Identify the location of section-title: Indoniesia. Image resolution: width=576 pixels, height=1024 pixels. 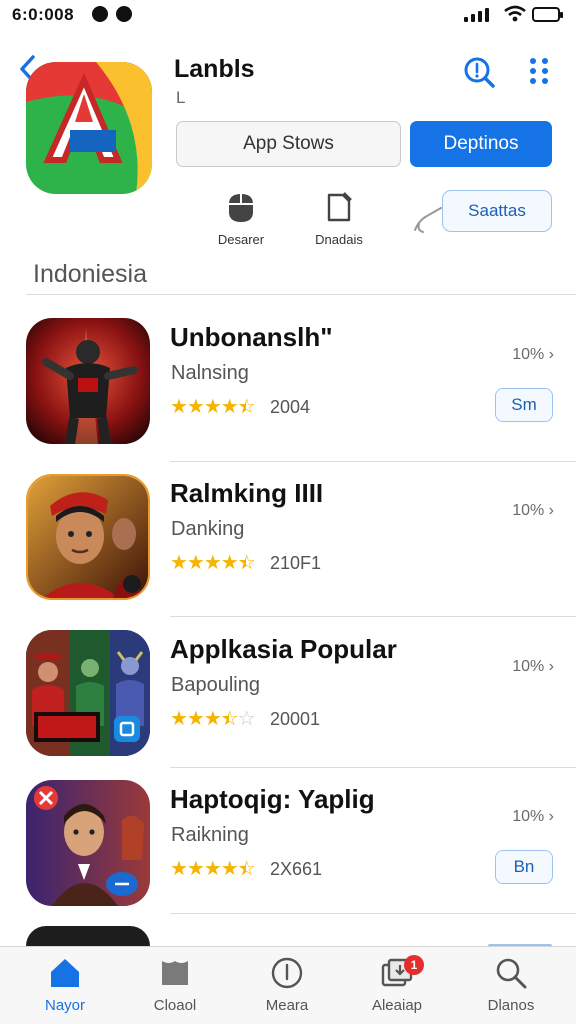
(90, 274).